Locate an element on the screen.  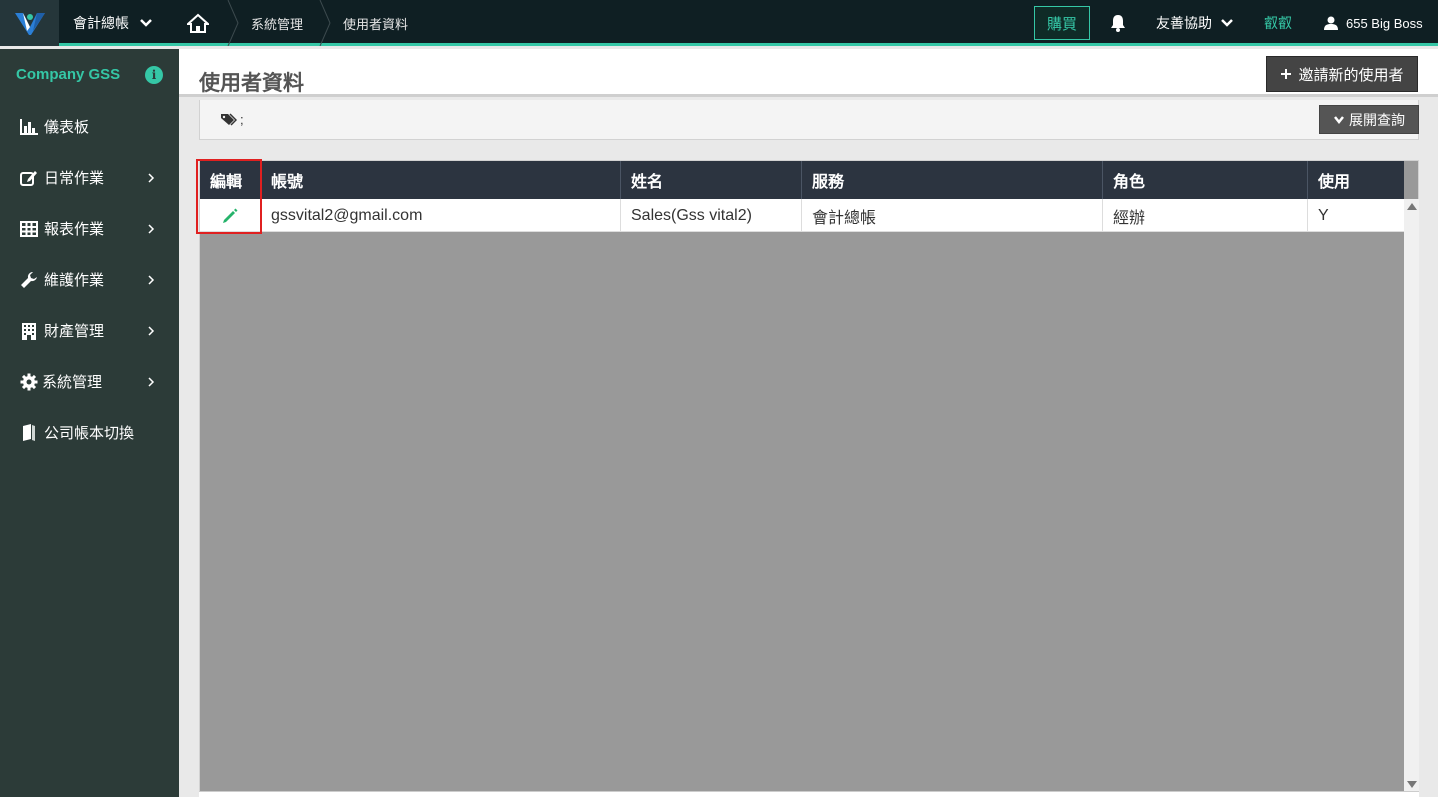
sidebar-item-label: 報表作業 is located at coordinates (74, 229).